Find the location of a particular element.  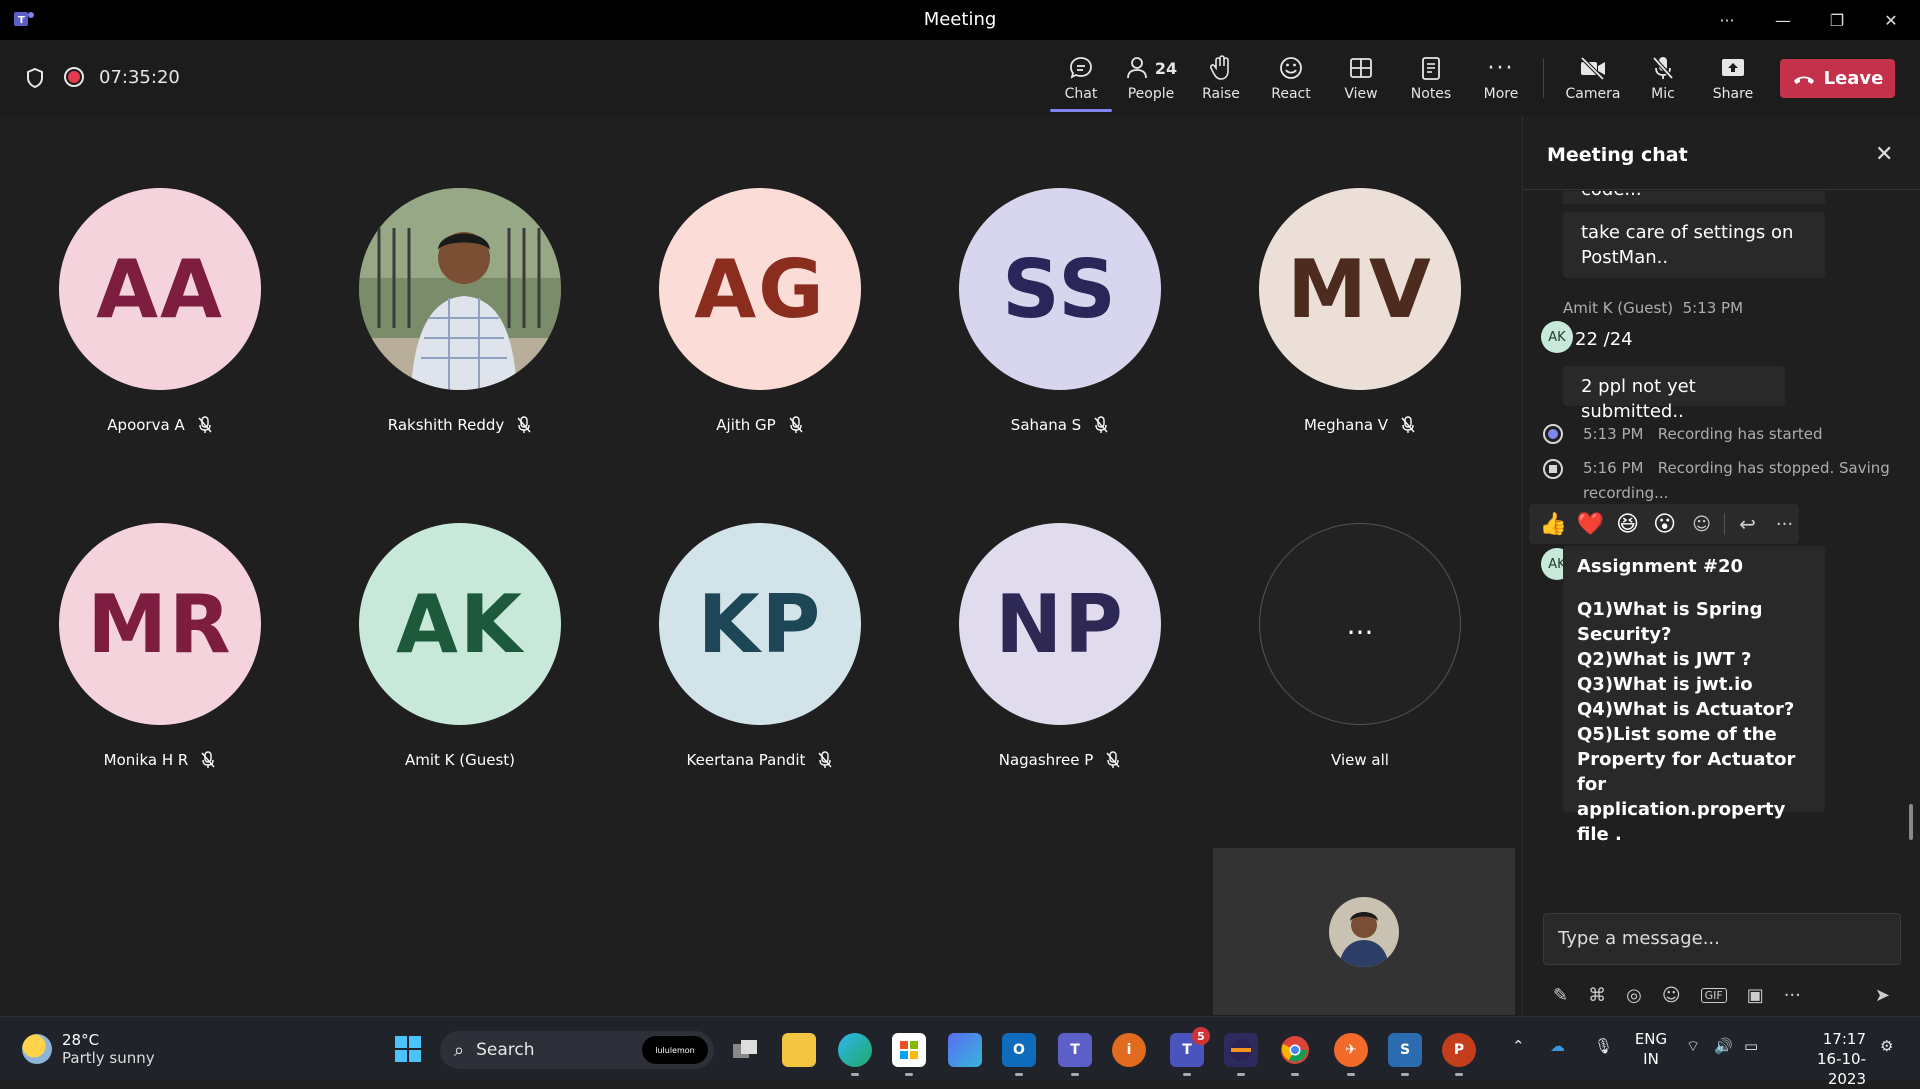

teams-new-icon: T5 is located at coordinates (1190, 1051).